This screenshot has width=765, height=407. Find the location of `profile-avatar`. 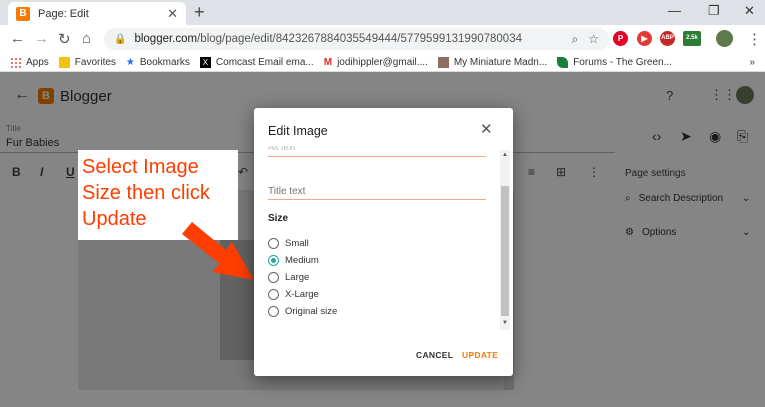

profile-avatar is located at coordinates (724, 38).